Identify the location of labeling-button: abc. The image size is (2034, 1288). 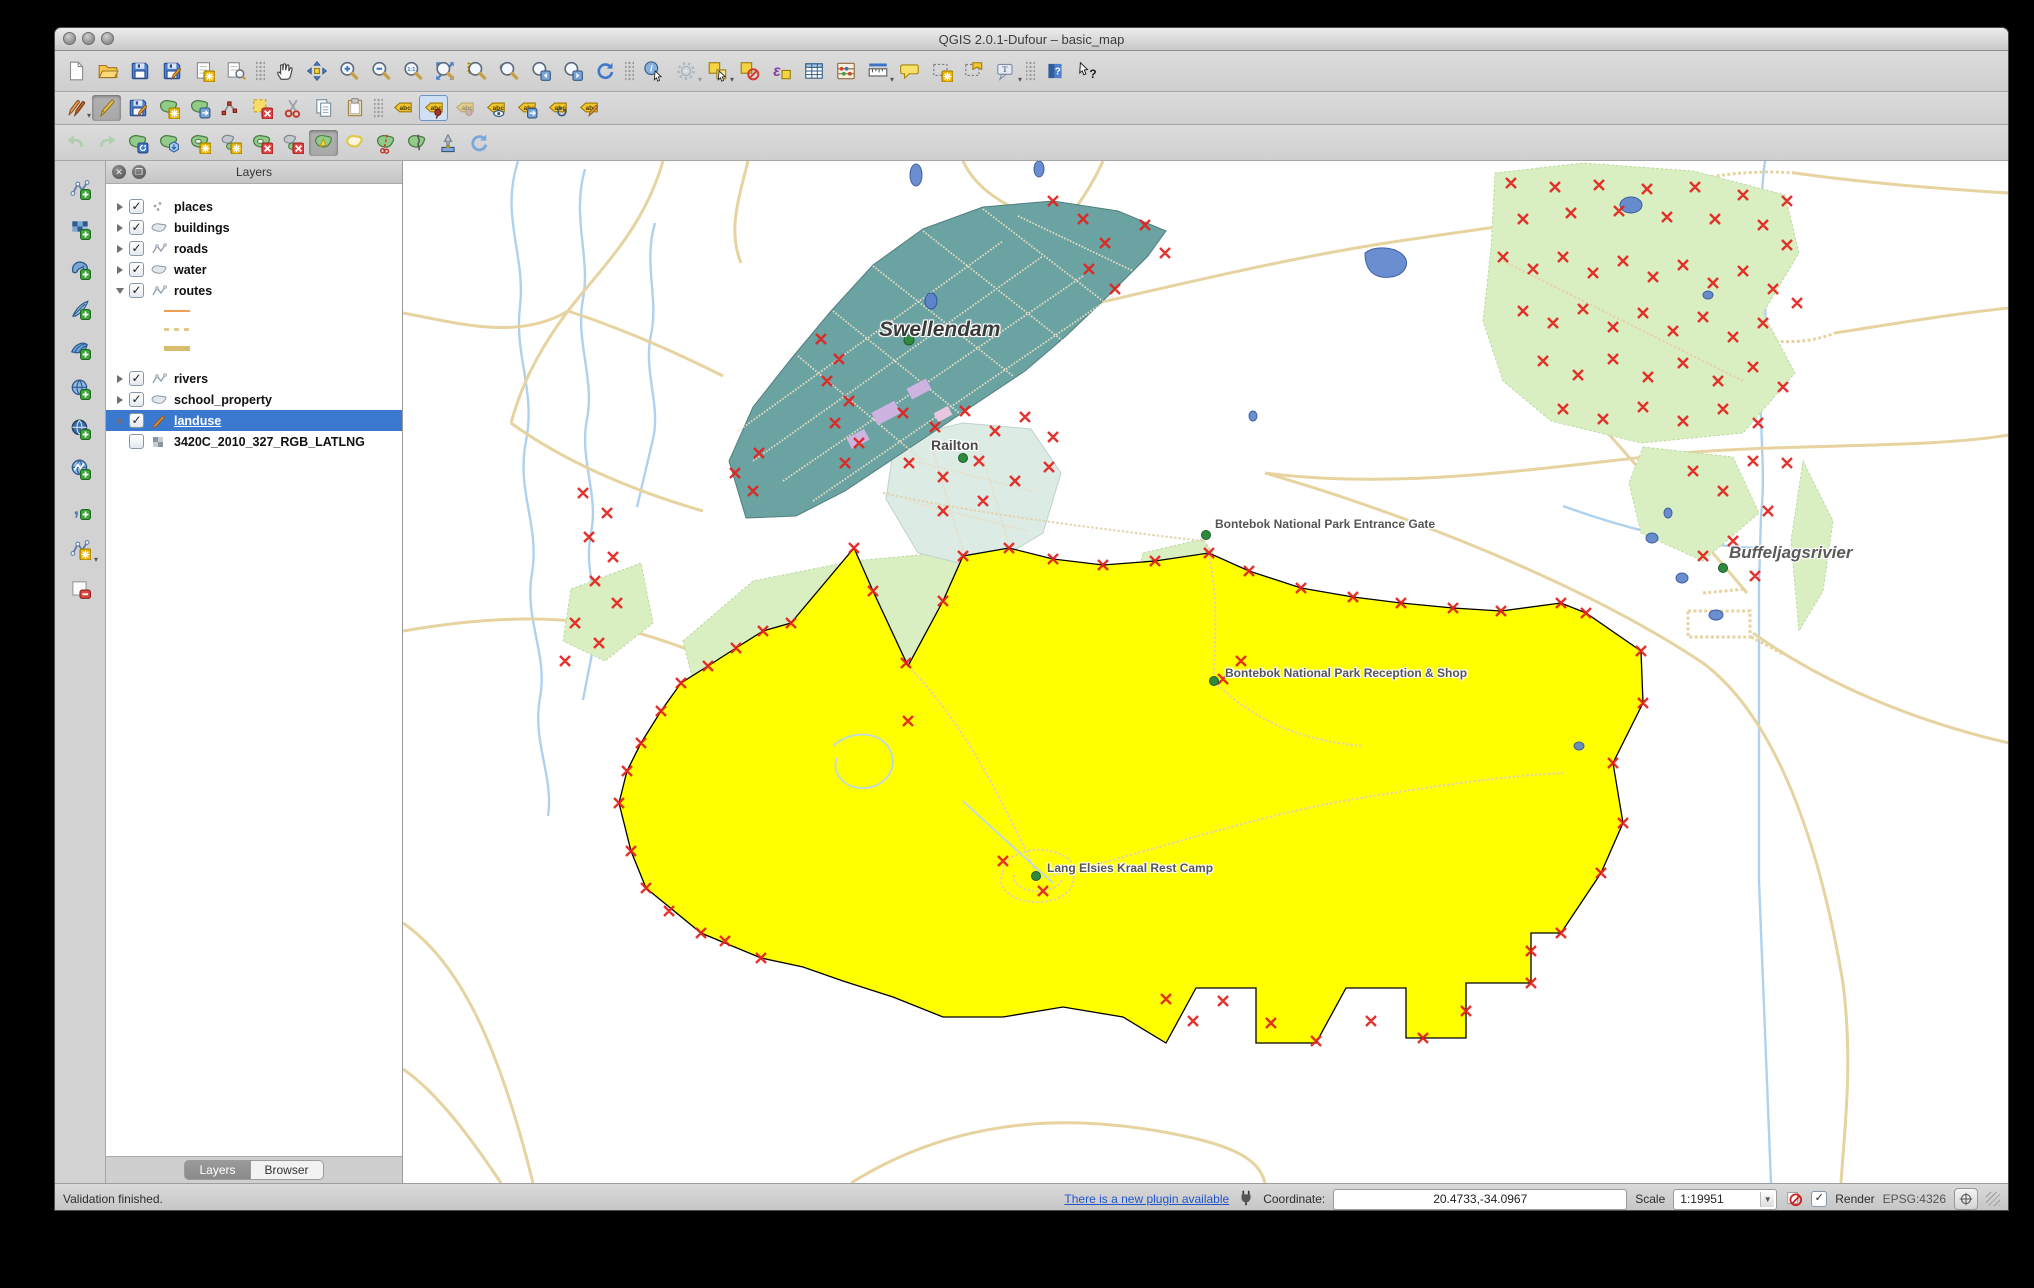
(402, 108).